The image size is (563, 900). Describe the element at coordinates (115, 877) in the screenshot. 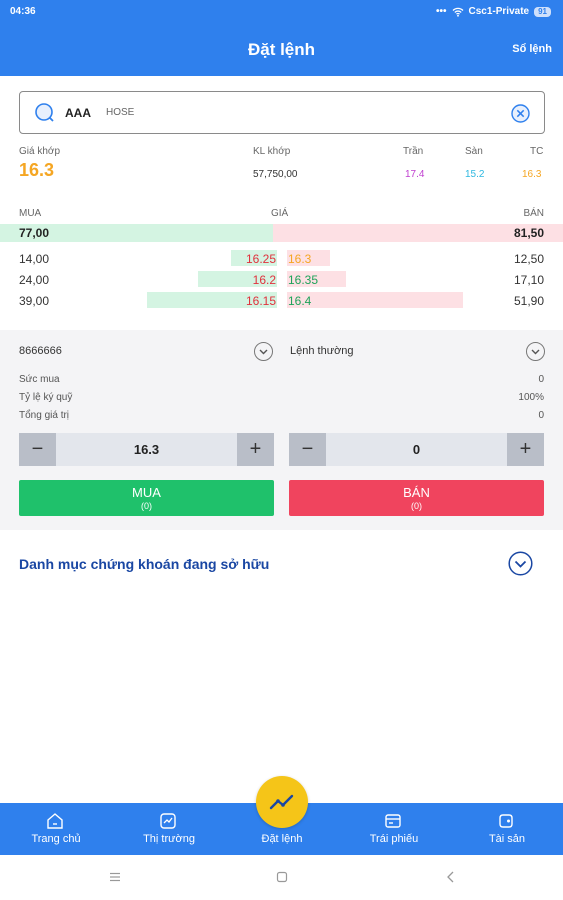

I see `menu-icon` at that location.